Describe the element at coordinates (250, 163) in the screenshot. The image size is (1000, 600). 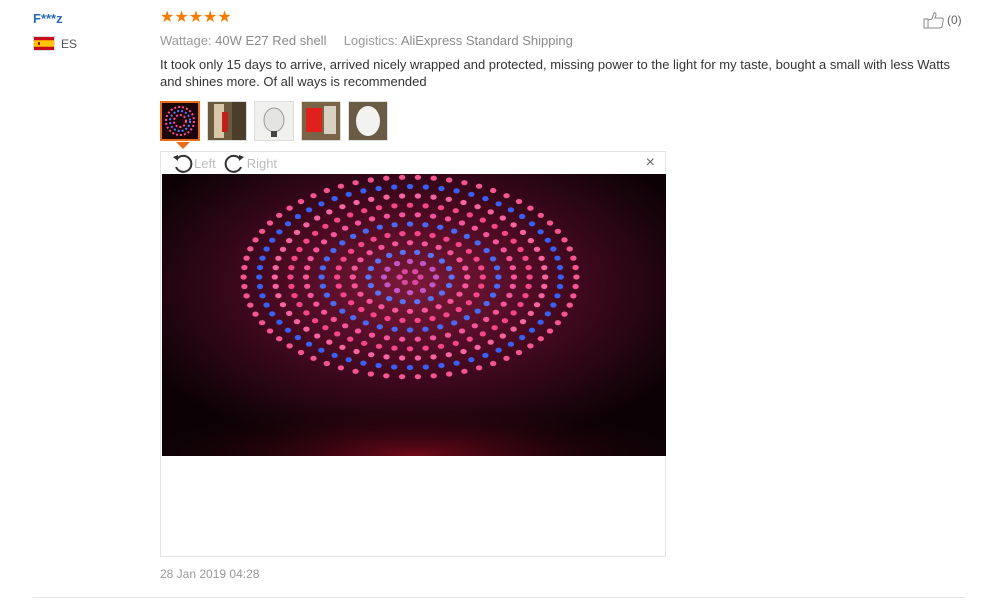
I see `rotate-right-button: Right` at that location.